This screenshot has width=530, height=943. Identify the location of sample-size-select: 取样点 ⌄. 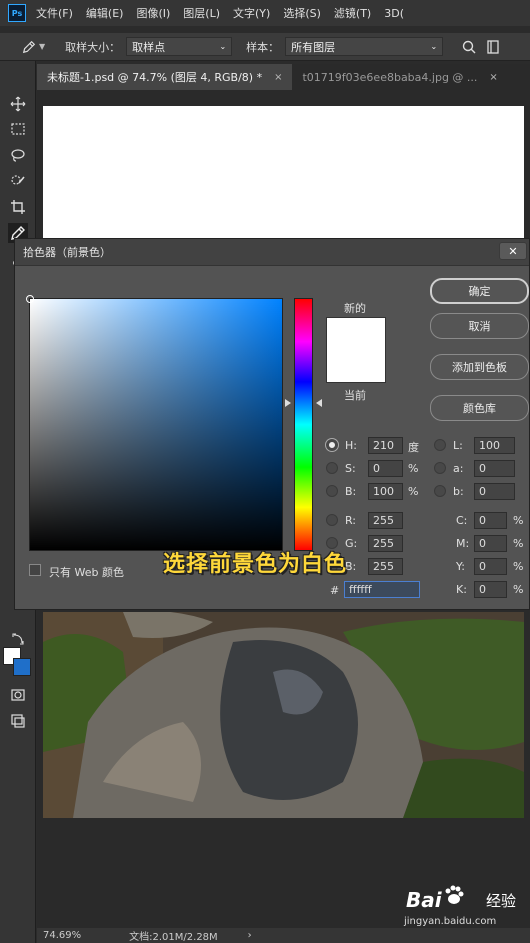
(179, 46).